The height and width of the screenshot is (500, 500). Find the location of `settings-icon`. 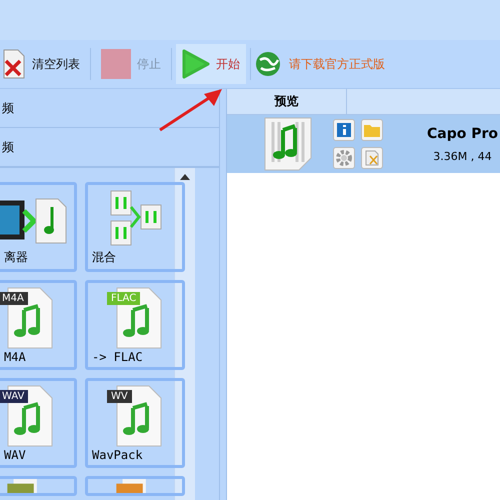

settings-icon is located at coordinates (344, 158).